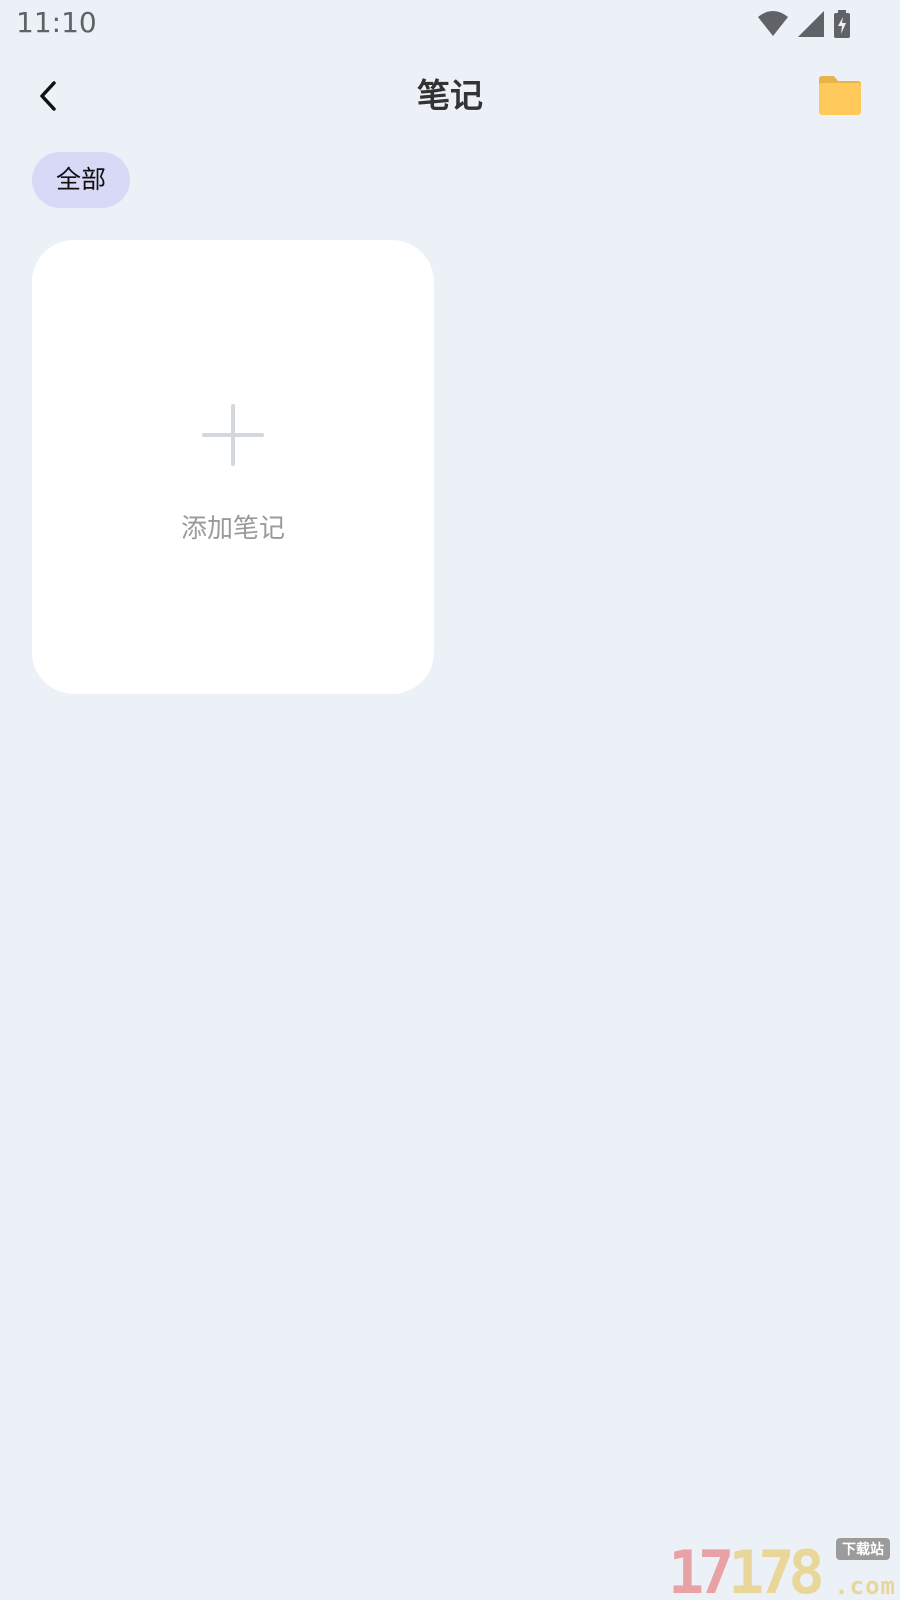 Image resolution: width=900 pixels, height=1600 pixels. Describe the element at coordinates (842, 24) in the screenshot. I see `battery-charging-icon` at that location.